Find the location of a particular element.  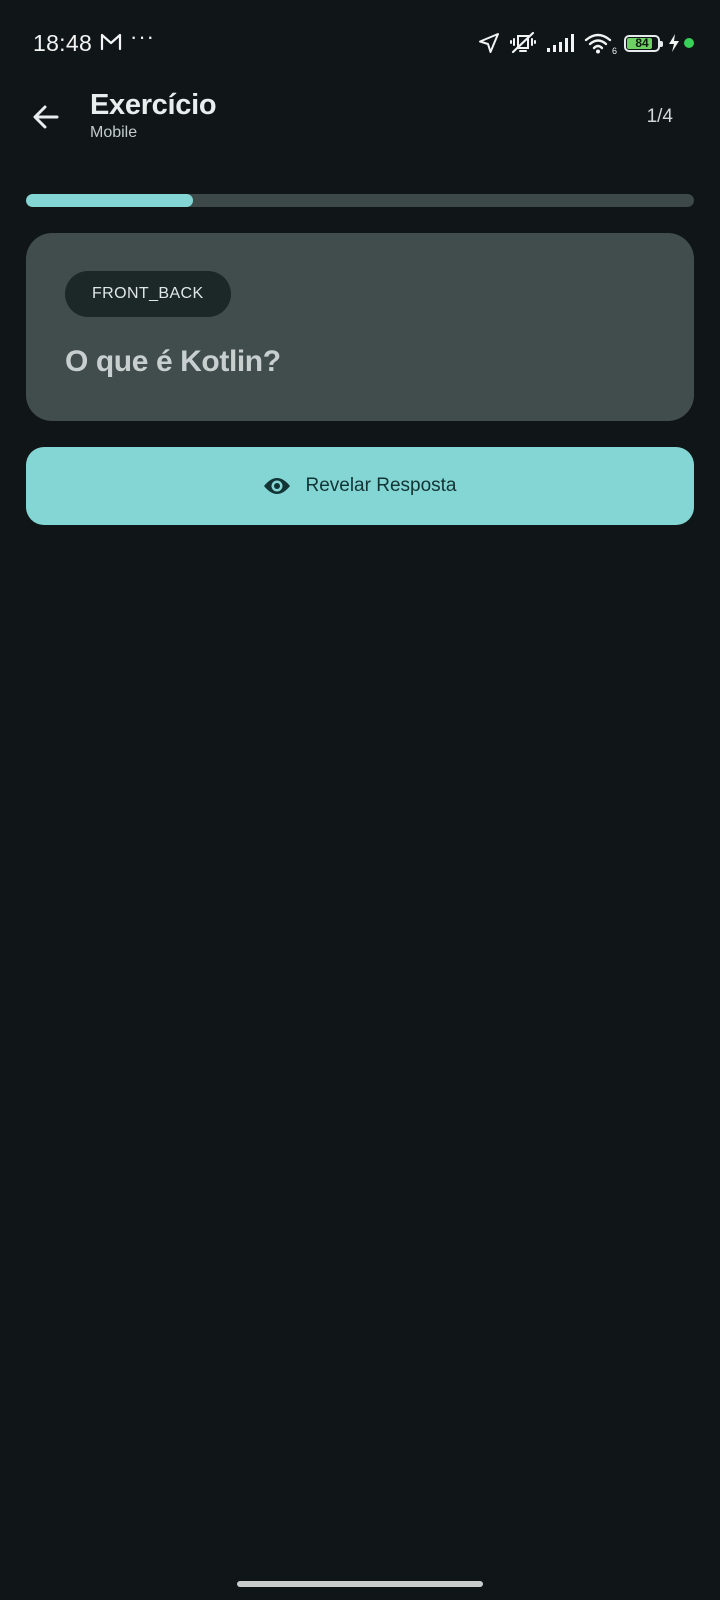

battery-icon: 84 is located at coordinates (643, 43).